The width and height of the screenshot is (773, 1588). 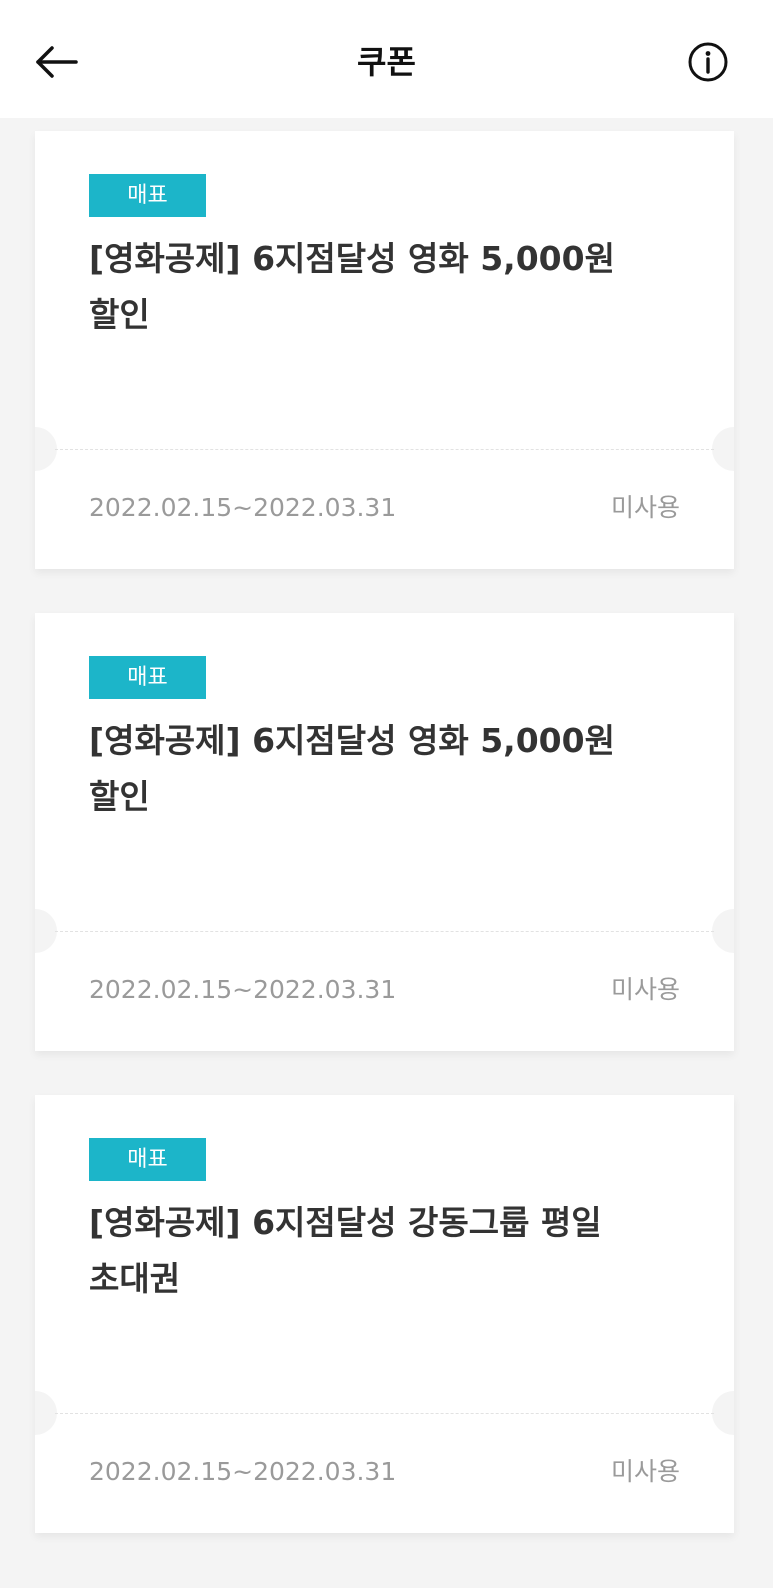 I want to click on coupon-title-line: [영화공제] 6지점달성 강동그룹 평일, so click(x=345, y=1222).